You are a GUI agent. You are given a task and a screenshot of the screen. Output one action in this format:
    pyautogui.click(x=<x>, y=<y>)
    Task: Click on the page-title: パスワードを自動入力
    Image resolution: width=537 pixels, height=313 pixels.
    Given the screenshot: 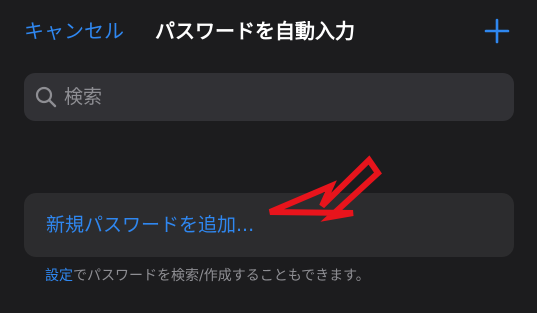 What is the action you would take?
    pyautogui.click(x=255, y=31)
    